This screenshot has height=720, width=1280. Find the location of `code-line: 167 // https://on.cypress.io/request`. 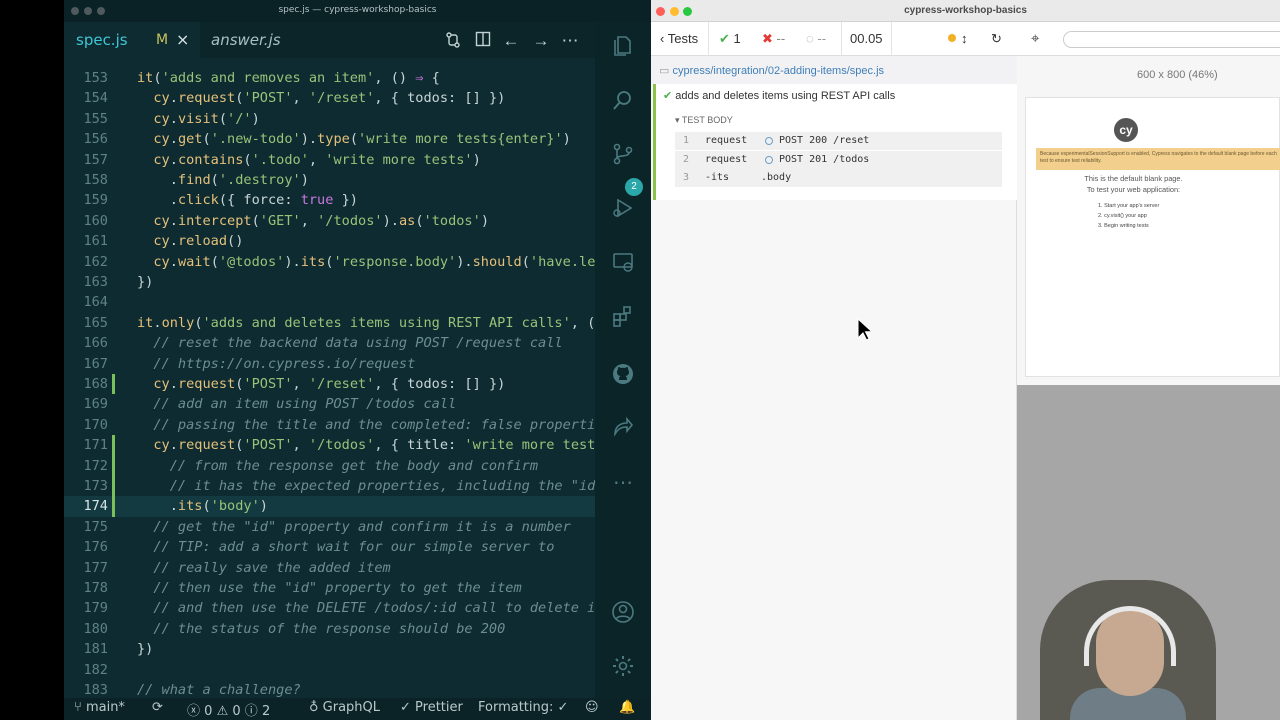

code-line: 167 // https://on.cypress.io/request is located at coordinates (329, 364).